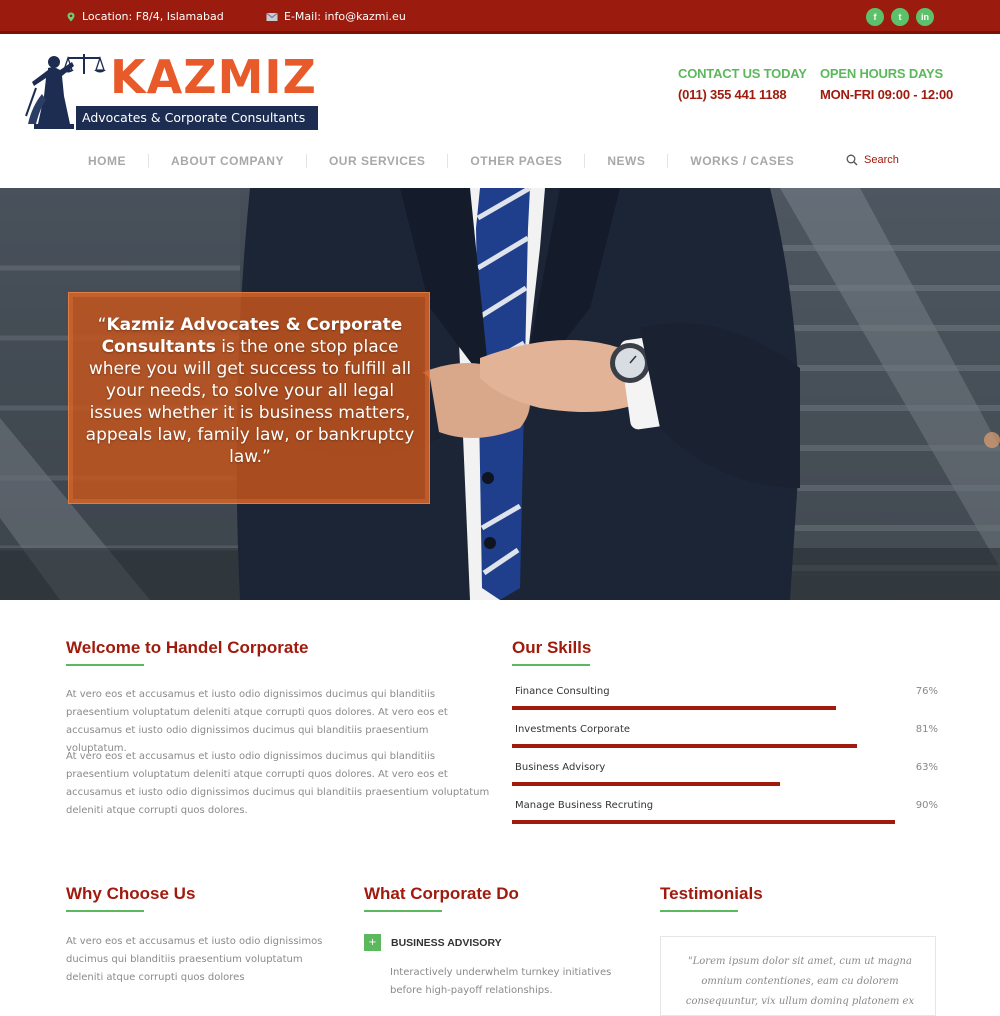 This screenshot has width=1000, height=1016. Describe the element at coordinates (926, 805) in the screenshot. I see `skill-percent: 90%` at that location.